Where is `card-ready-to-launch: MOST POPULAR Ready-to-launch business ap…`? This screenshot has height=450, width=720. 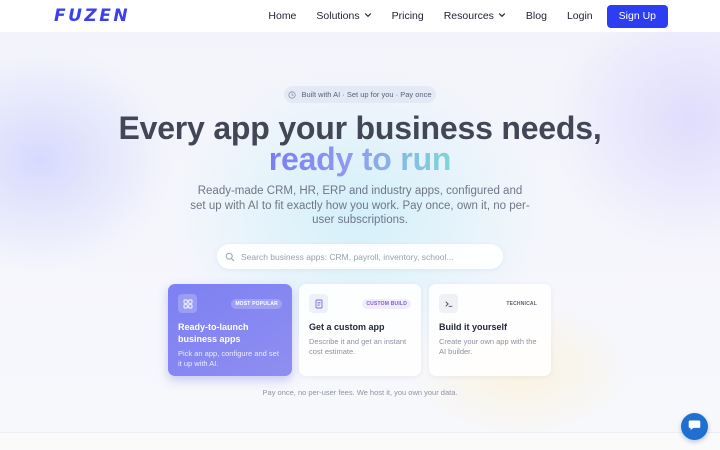 card-ready-to-launch: MOST POPULAR Ready-to-launch business ap… is located at coordinates (230, 330).